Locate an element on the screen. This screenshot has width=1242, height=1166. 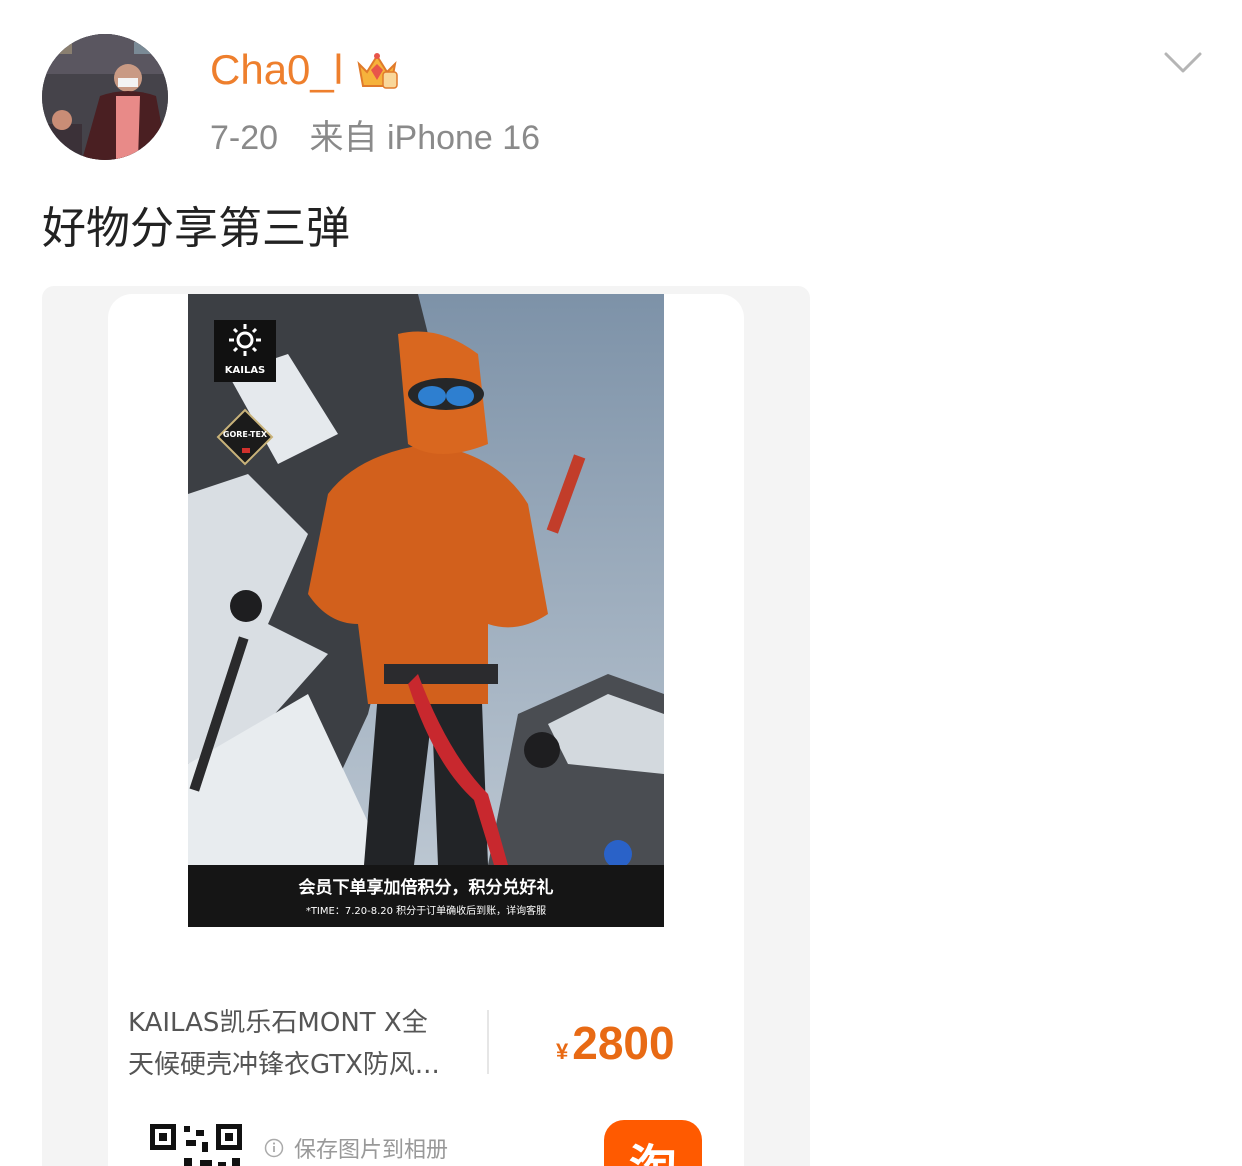
sun-logo-icon is located at coordinates (245, 340).